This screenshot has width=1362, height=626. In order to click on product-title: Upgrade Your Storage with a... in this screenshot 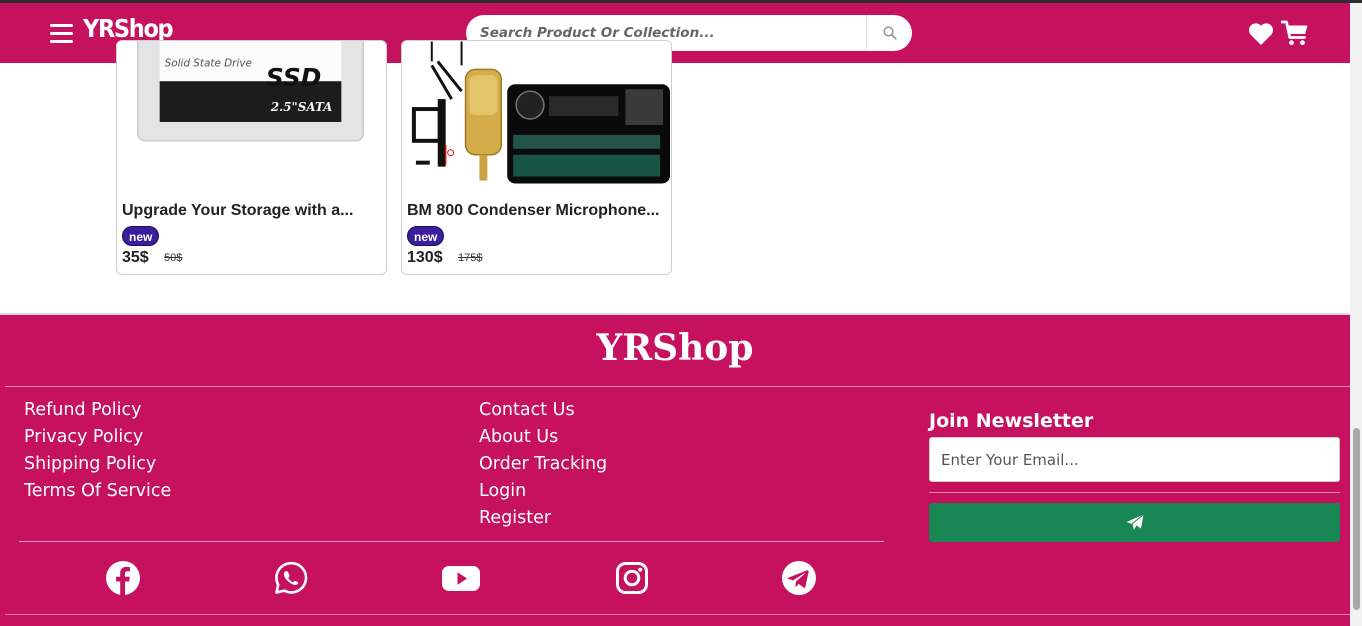, I will do `click(253, 211)`.